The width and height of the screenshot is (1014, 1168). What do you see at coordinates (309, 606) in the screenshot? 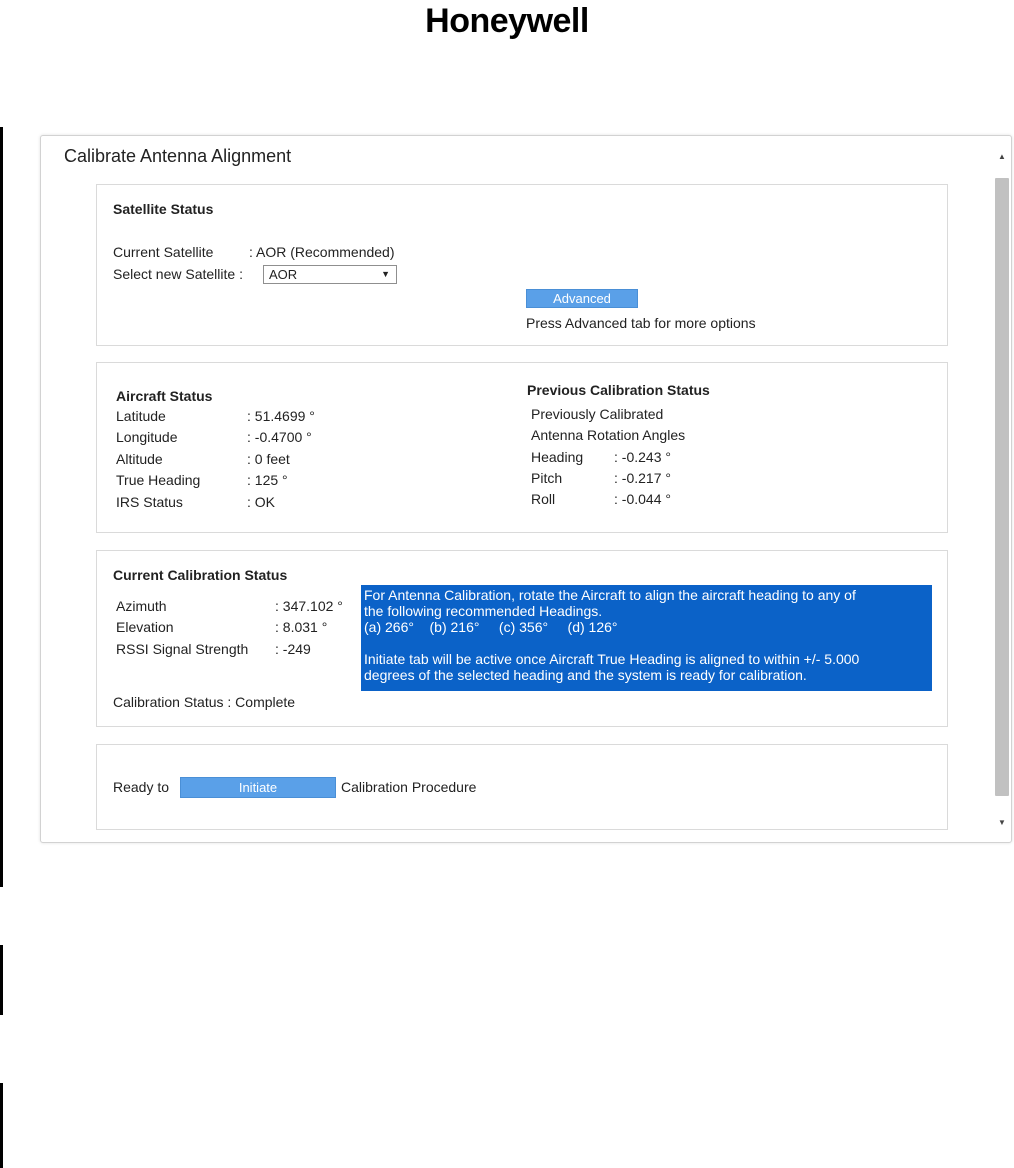
I see `azimuth-value: : 347.102 °` at bounding box center [309, 606].